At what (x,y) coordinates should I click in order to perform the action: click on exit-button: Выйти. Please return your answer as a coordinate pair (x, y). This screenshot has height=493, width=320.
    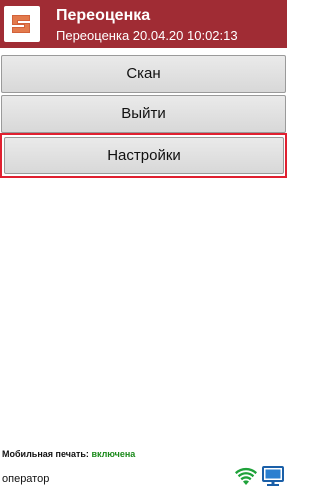
    Looking at the image, I should click on (143, 114).